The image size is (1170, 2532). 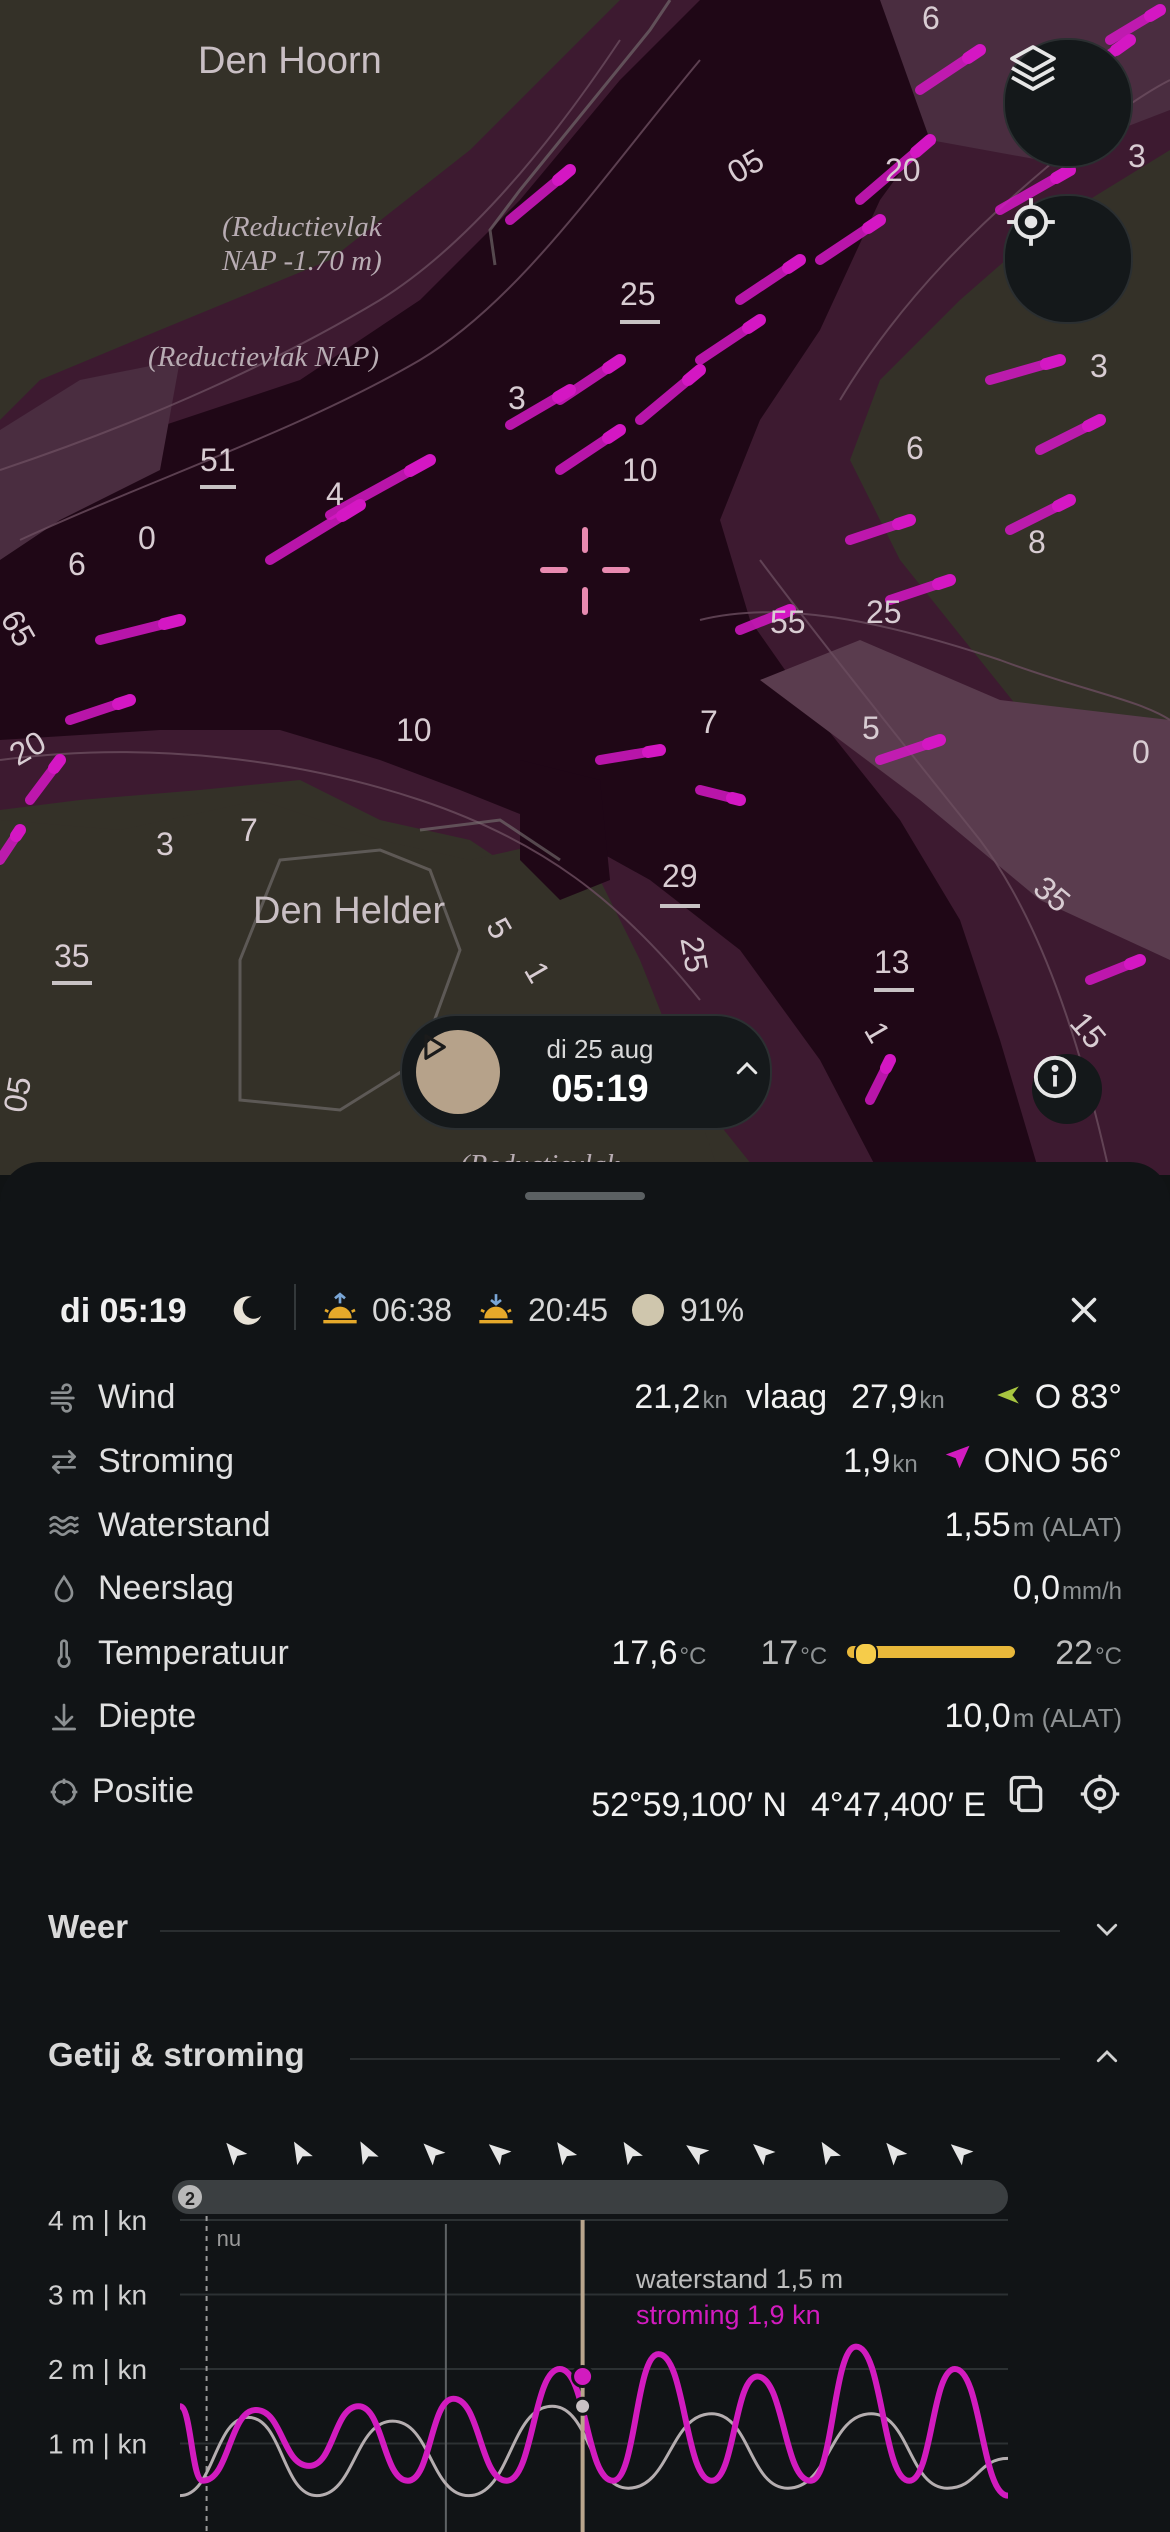 I want to click on temperature-max-unit: °C, so click(x=1108, y=1656).